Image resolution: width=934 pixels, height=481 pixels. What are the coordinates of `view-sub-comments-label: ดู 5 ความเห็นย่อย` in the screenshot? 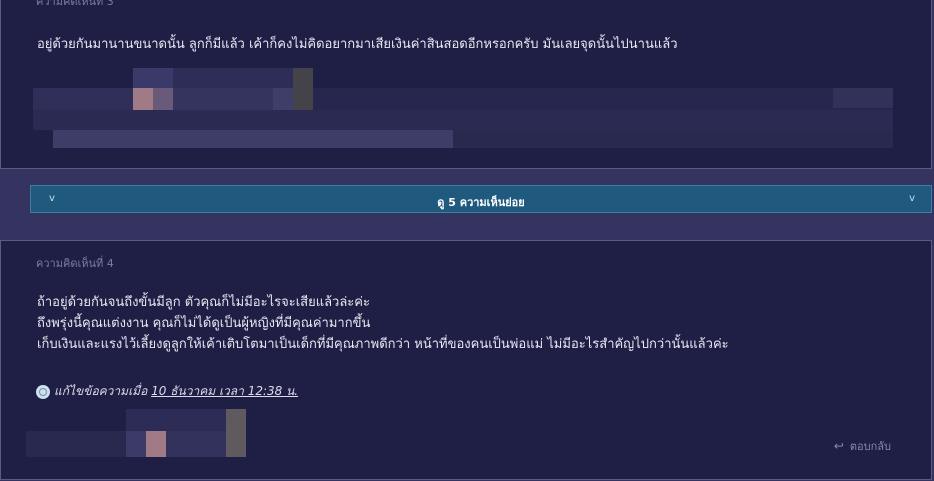 It's located at (481, 202).